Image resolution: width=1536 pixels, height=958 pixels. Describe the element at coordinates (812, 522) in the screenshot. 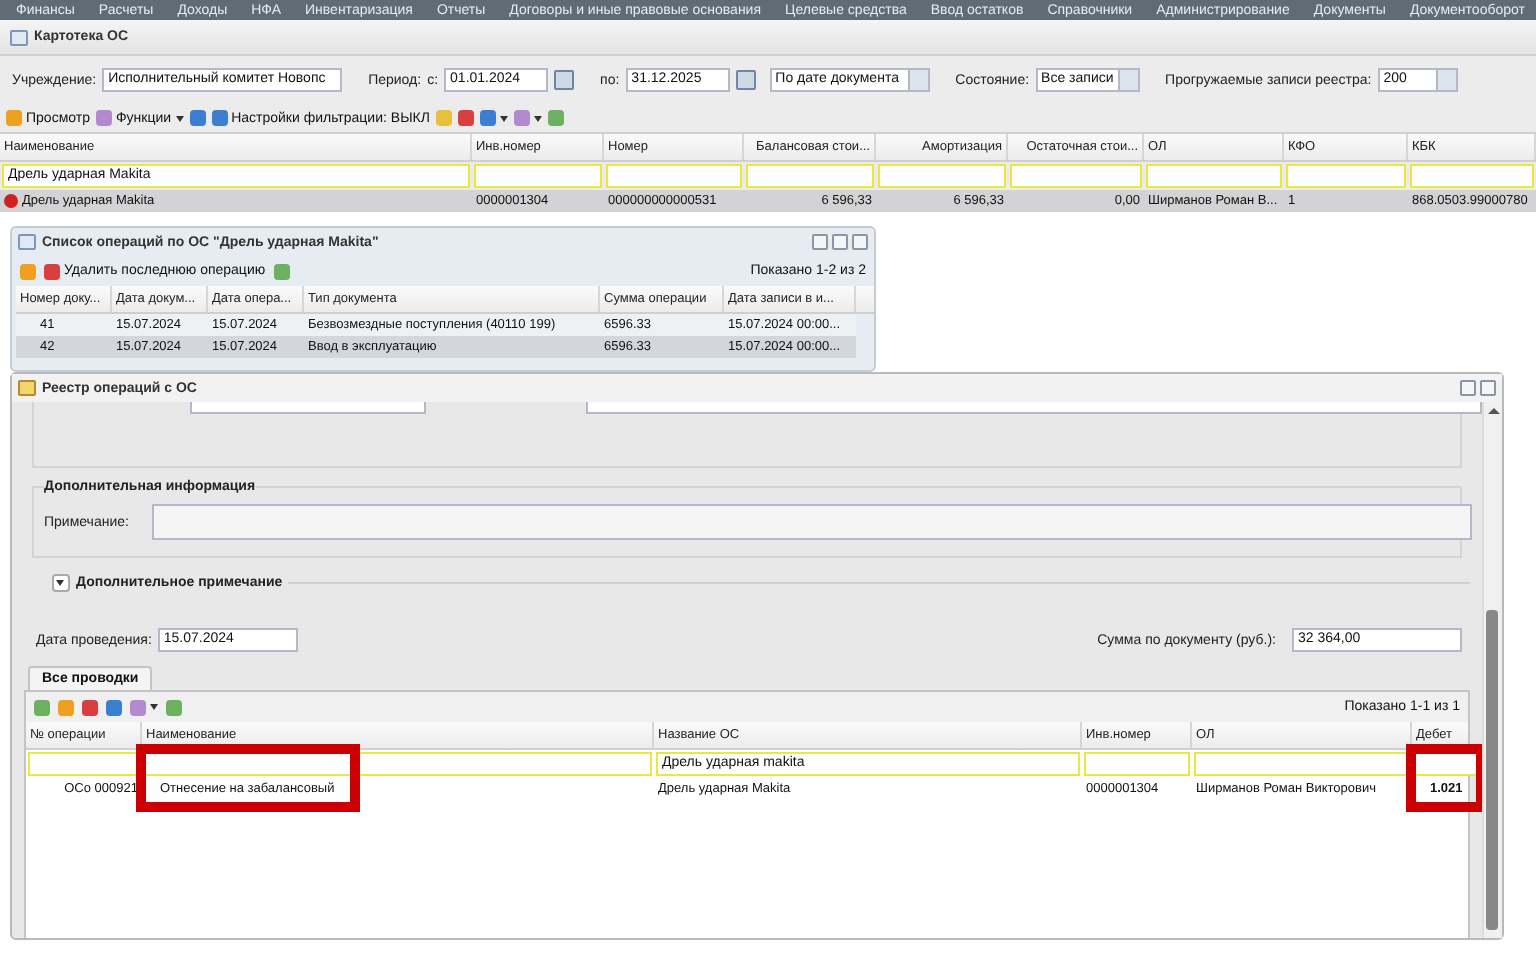

I see `note-field` at that location.